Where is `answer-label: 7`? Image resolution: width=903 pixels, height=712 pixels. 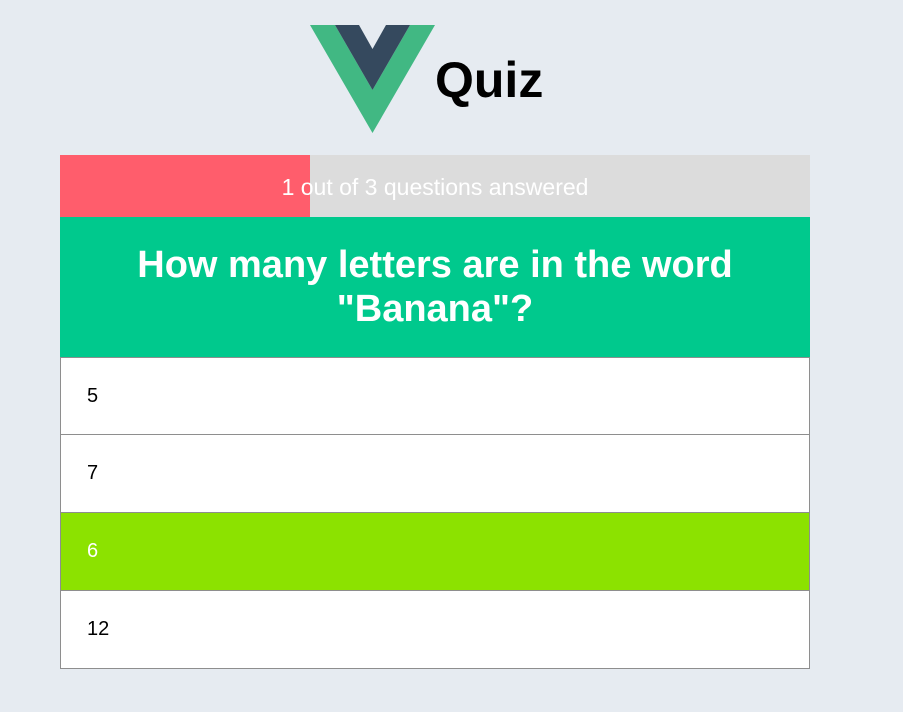 answer-label: 7 is located at coordinates (93, 473).